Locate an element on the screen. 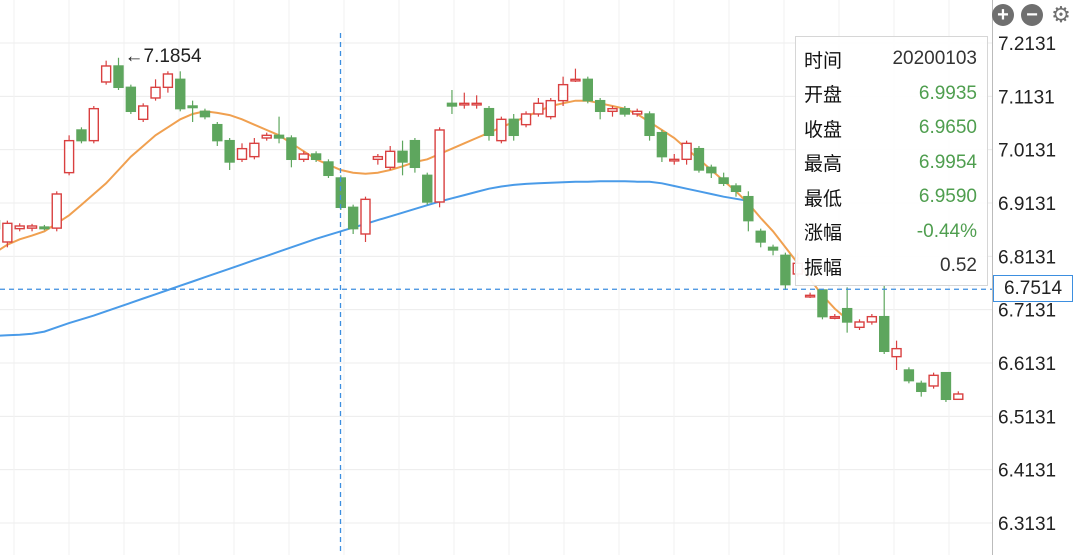  tooltip-value: 6.9954 is located at coordinates (947, 162).